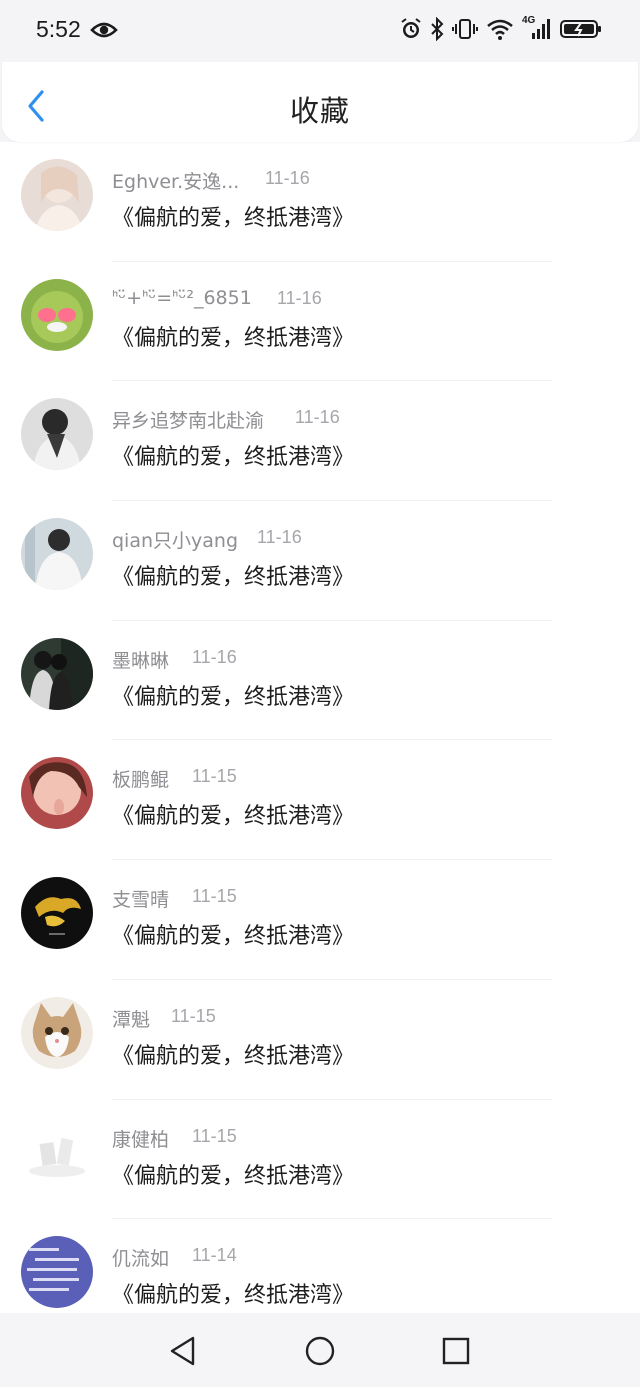 Image resolution: width=640 pixels, height=1387 pixels. What do you see at coordinates (537, 30) in the screenshot?
I see `cellular-signal-icon: 4G` at bounding box center [537, 30].